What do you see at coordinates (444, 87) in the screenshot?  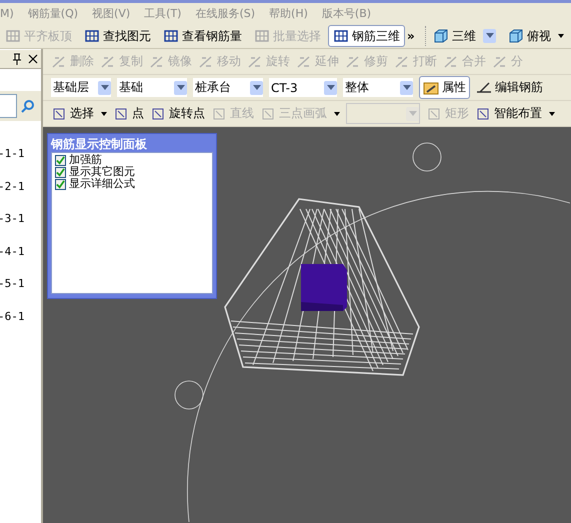 I see `property-button: 属性` at bounding box center [444, 87].